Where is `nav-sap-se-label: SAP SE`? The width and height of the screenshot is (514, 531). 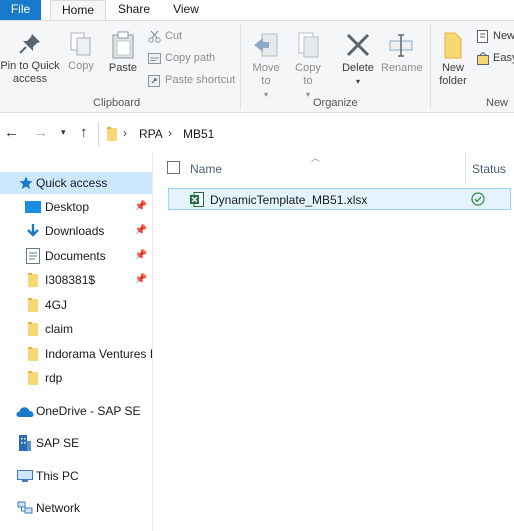
nav-sap-se-label: SAP SE is located at coordinates (58, 443).